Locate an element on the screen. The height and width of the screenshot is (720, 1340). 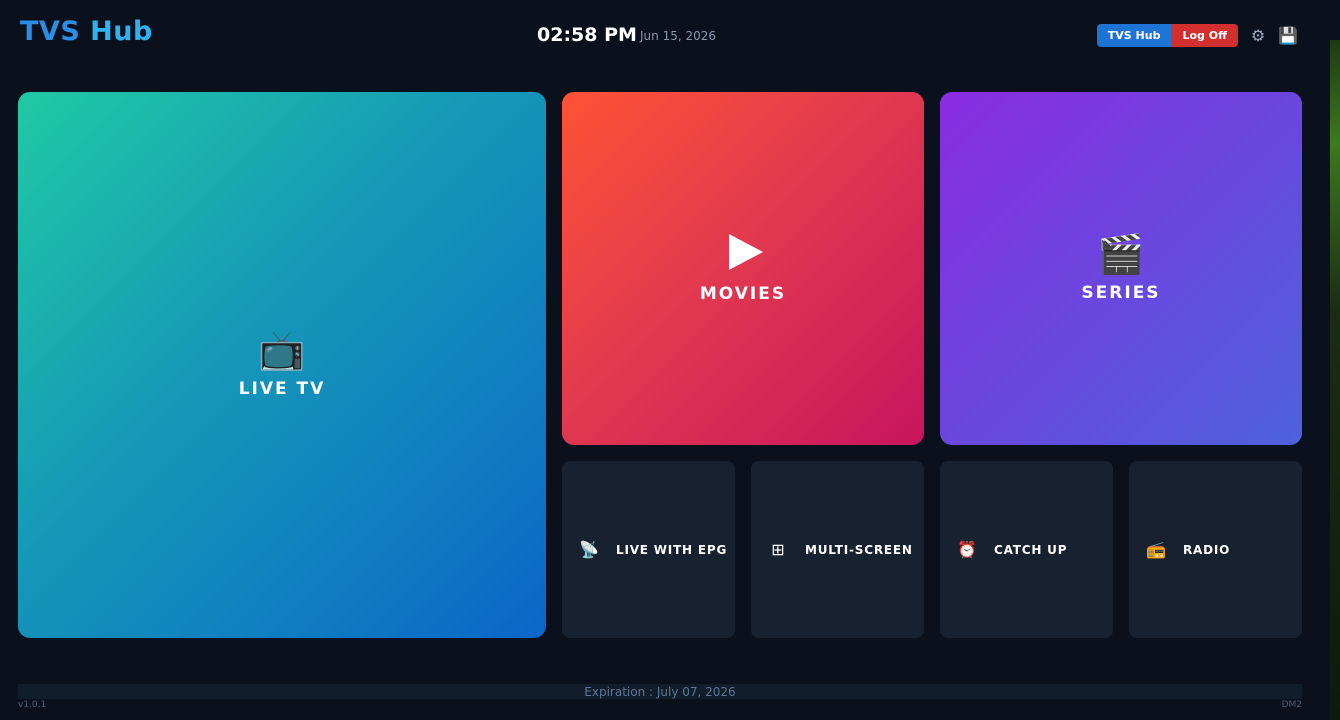
live-with-epg-label: LIVE WITH EPG is located at coordinates (672, 549).